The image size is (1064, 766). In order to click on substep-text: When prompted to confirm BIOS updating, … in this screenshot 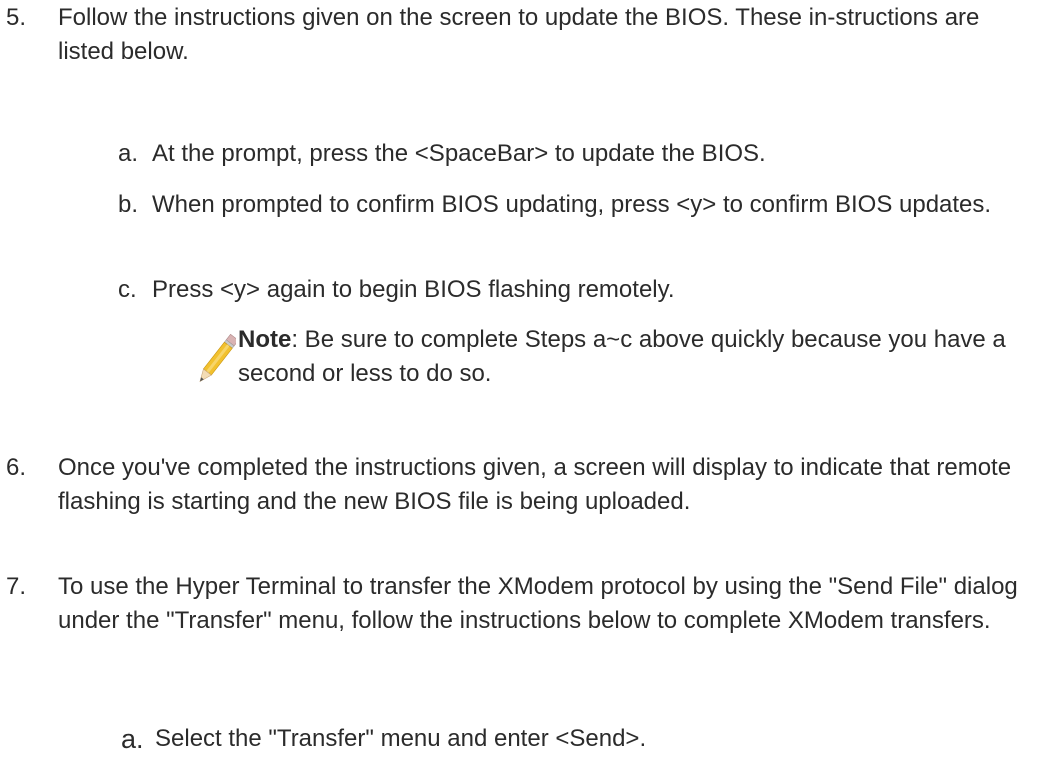, I will do `click(572, 204)`.